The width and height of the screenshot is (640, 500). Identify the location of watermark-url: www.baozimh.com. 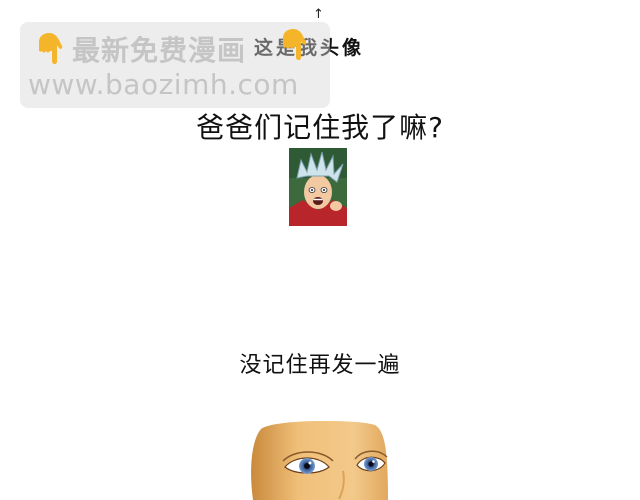
(163, 84).